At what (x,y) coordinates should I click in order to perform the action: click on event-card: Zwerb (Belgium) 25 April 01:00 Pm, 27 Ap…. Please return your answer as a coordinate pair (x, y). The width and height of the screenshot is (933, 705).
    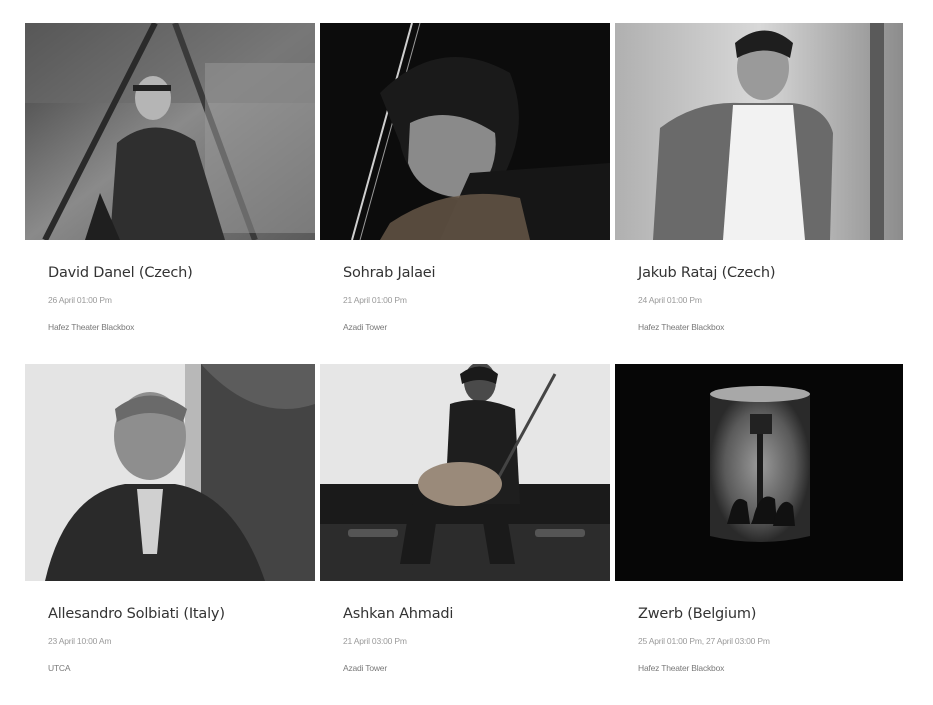
    Looking at the image, I should click on (759, 534).